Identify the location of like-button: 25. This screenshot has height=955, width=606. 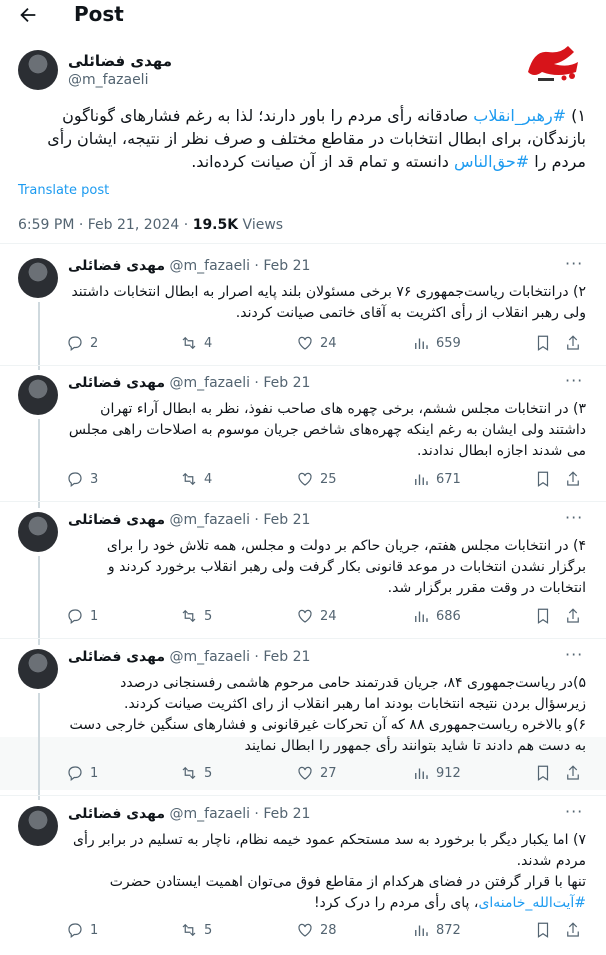
(316, 479).